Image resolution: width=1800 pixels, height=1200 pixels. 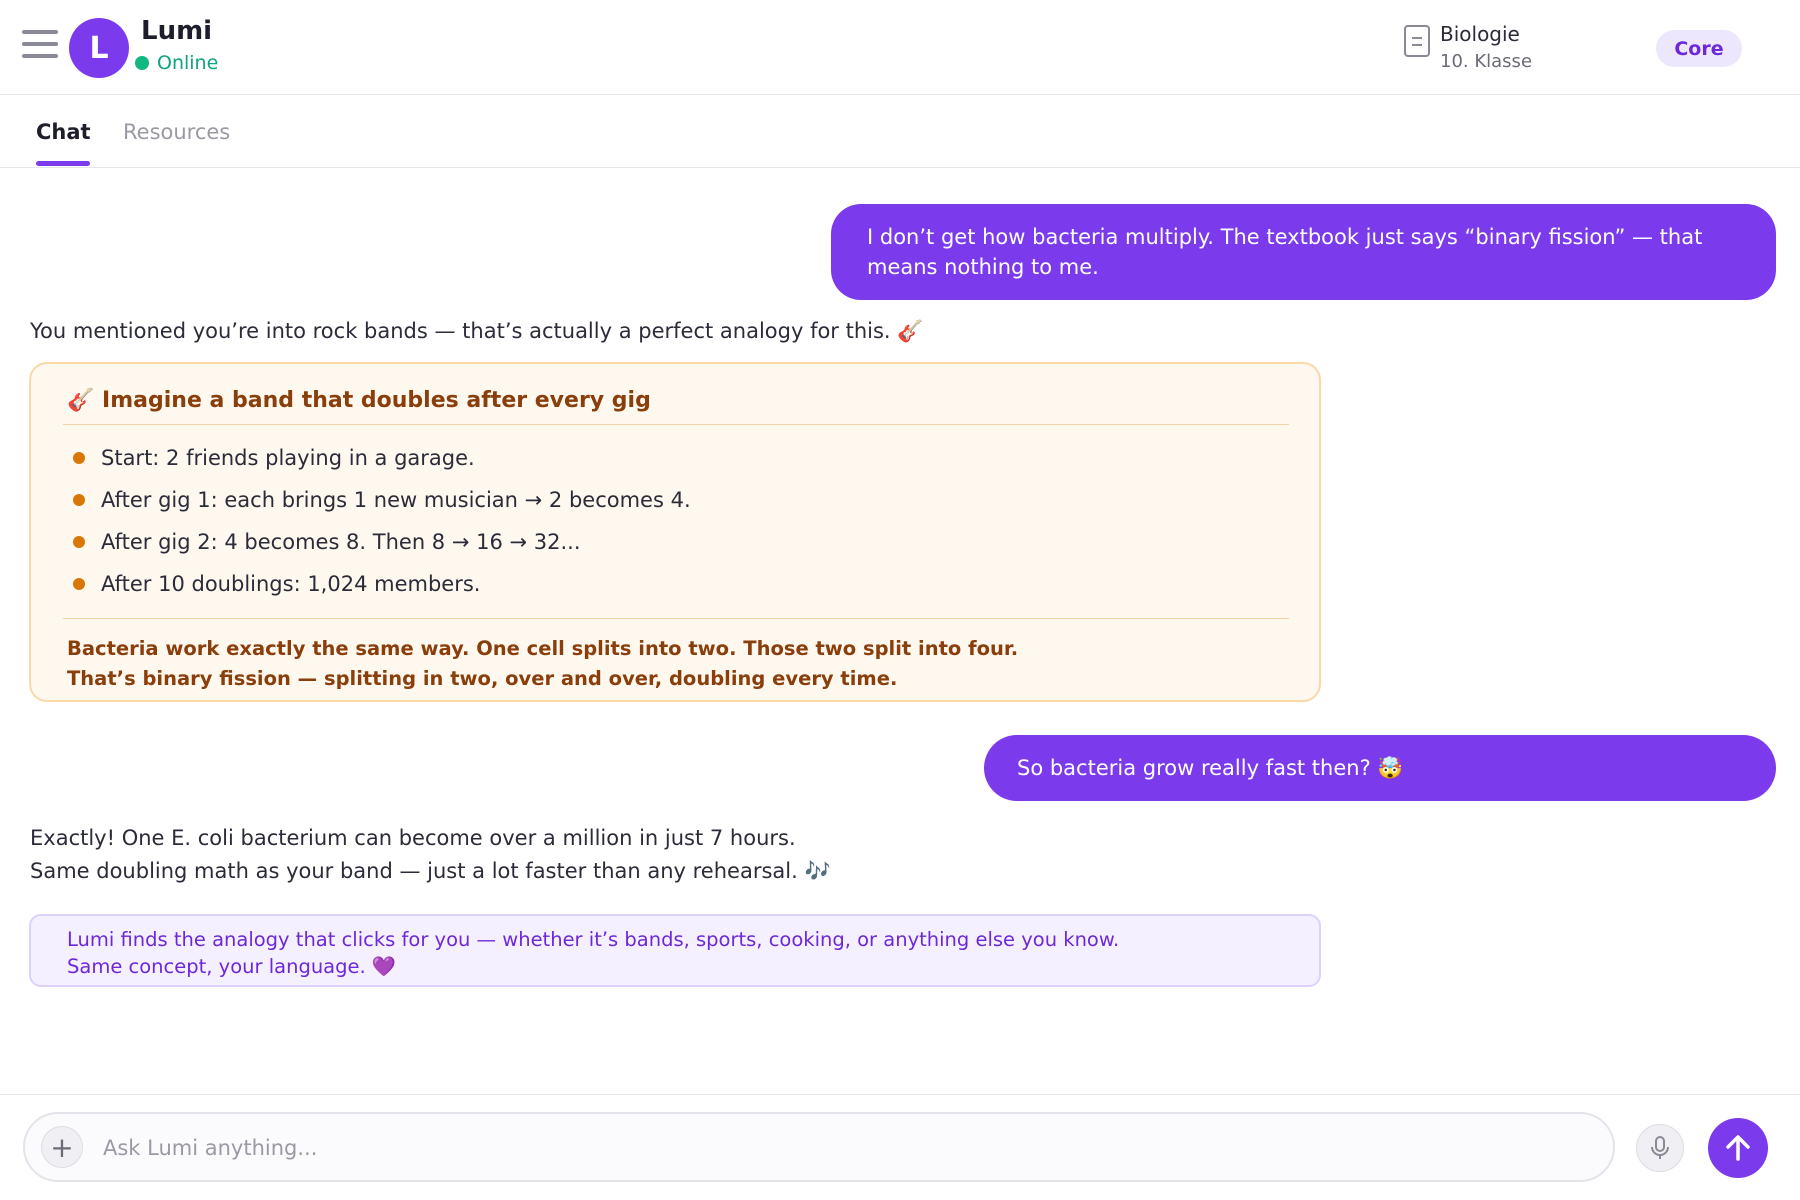 I want to click on subject-label: Biologie, so click(x=1480, y=34).